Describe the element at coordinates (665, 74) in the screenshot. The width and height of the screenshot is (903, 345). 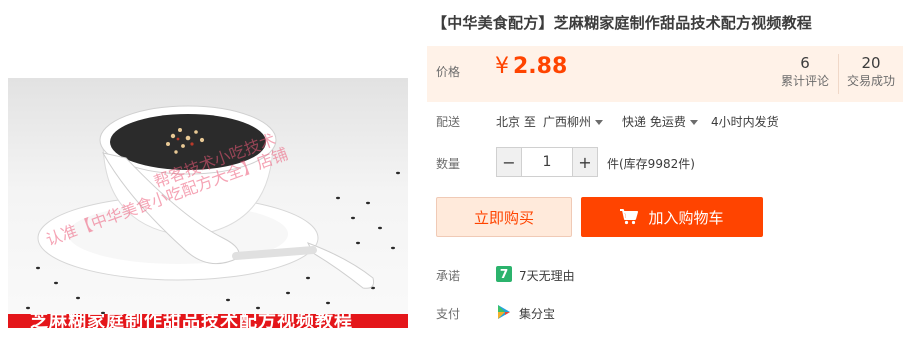
I see `price-panel: 价格 ¥2.88 6 累计评论 20 交易成功` at that location.